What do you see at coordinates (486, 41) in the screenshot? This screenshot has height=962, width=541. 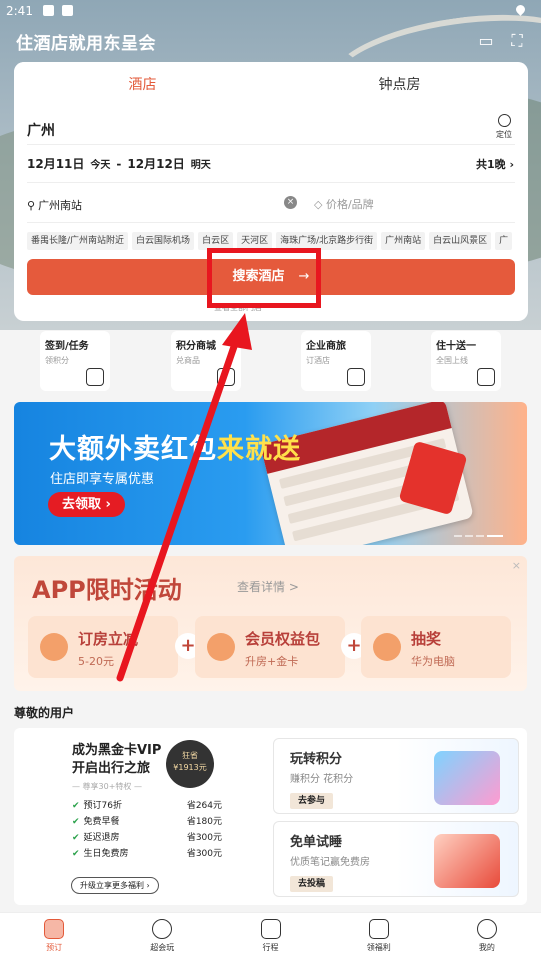 I see `message-icon: ▭` at bounding box center [486, 41].